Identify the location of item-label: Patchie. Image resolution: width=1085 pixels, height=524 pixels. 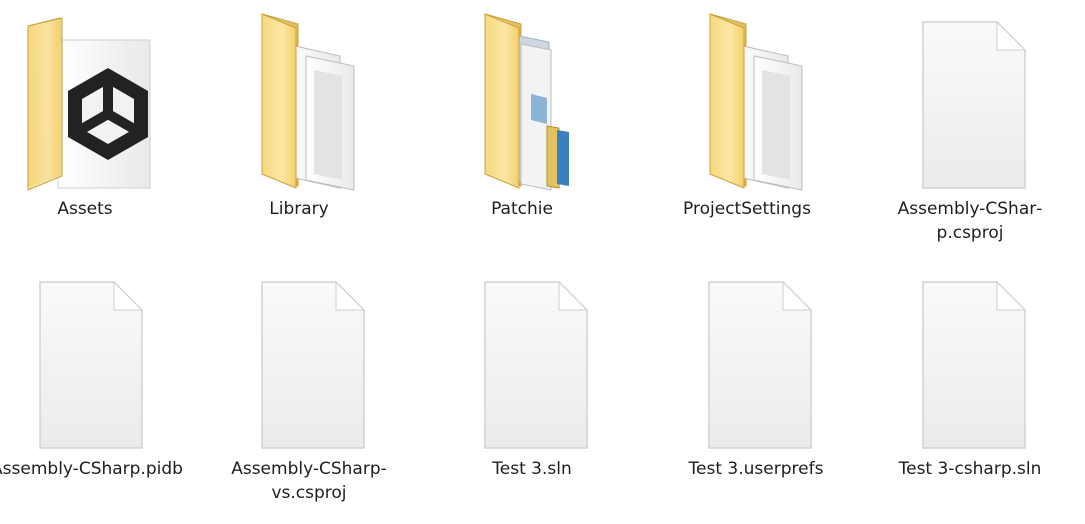
(522, 209).